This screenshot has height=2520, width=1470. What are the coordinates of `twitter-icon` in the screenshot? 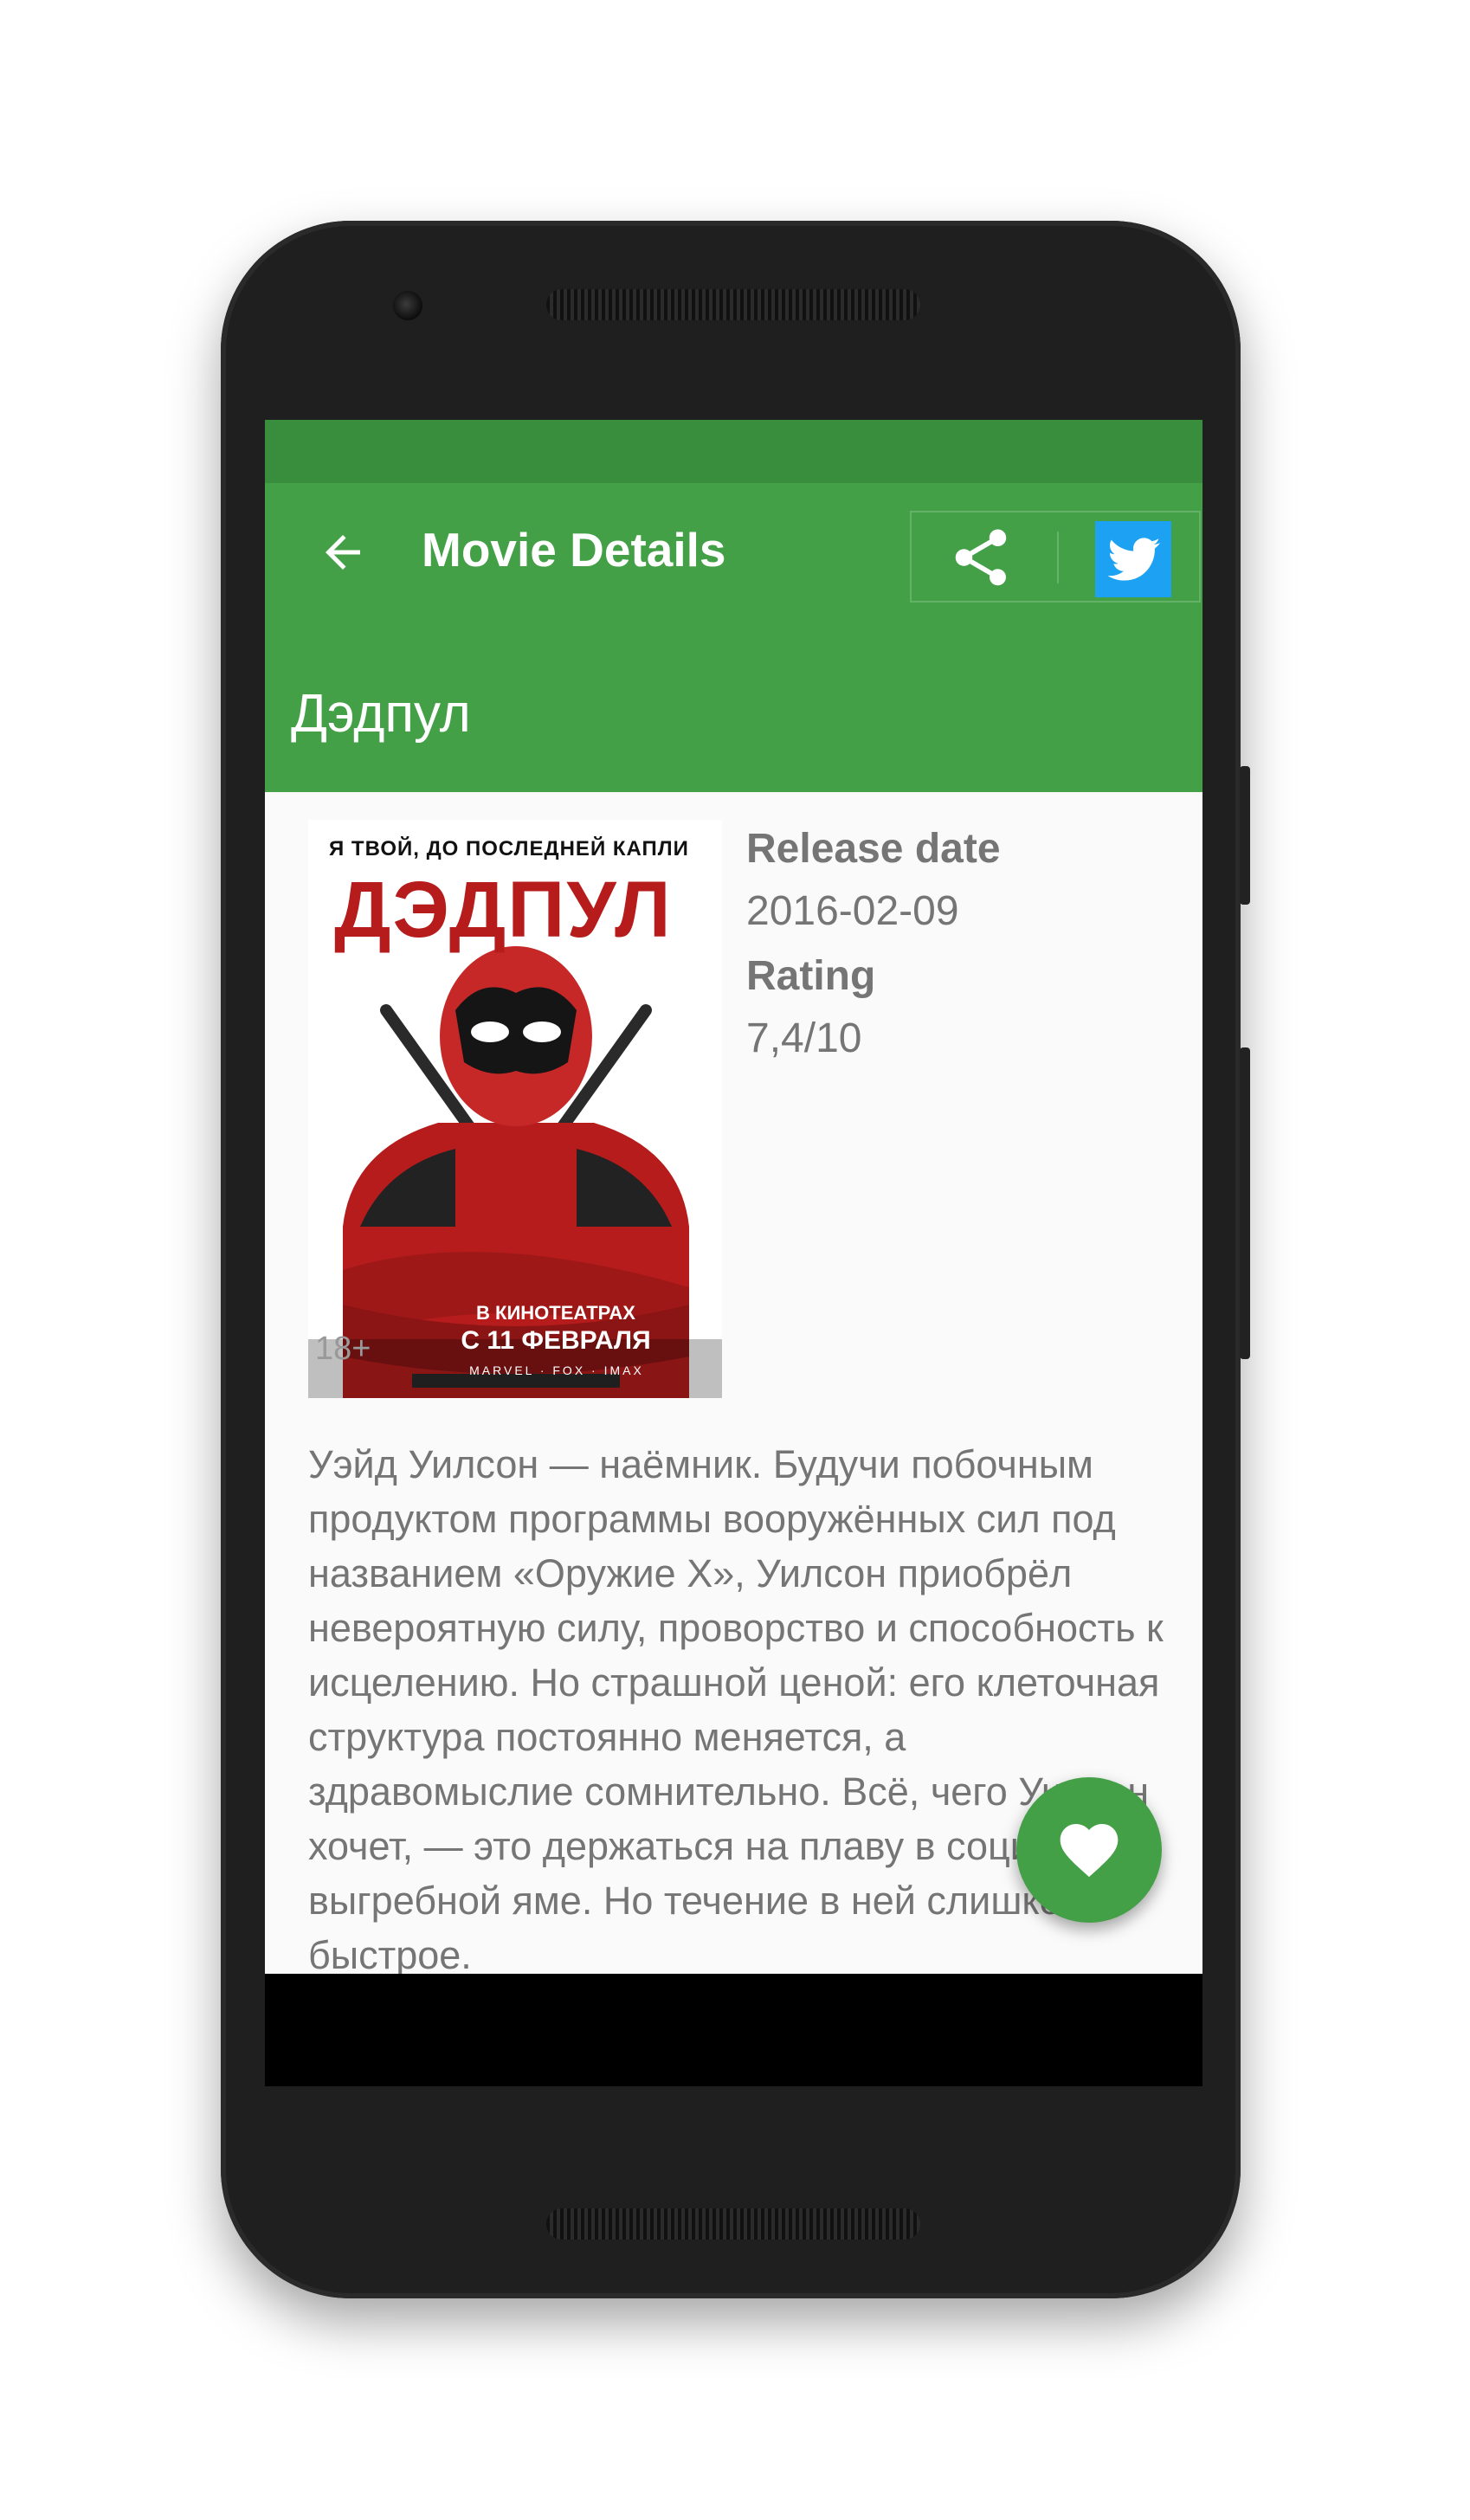 It's located at (1134, 559).